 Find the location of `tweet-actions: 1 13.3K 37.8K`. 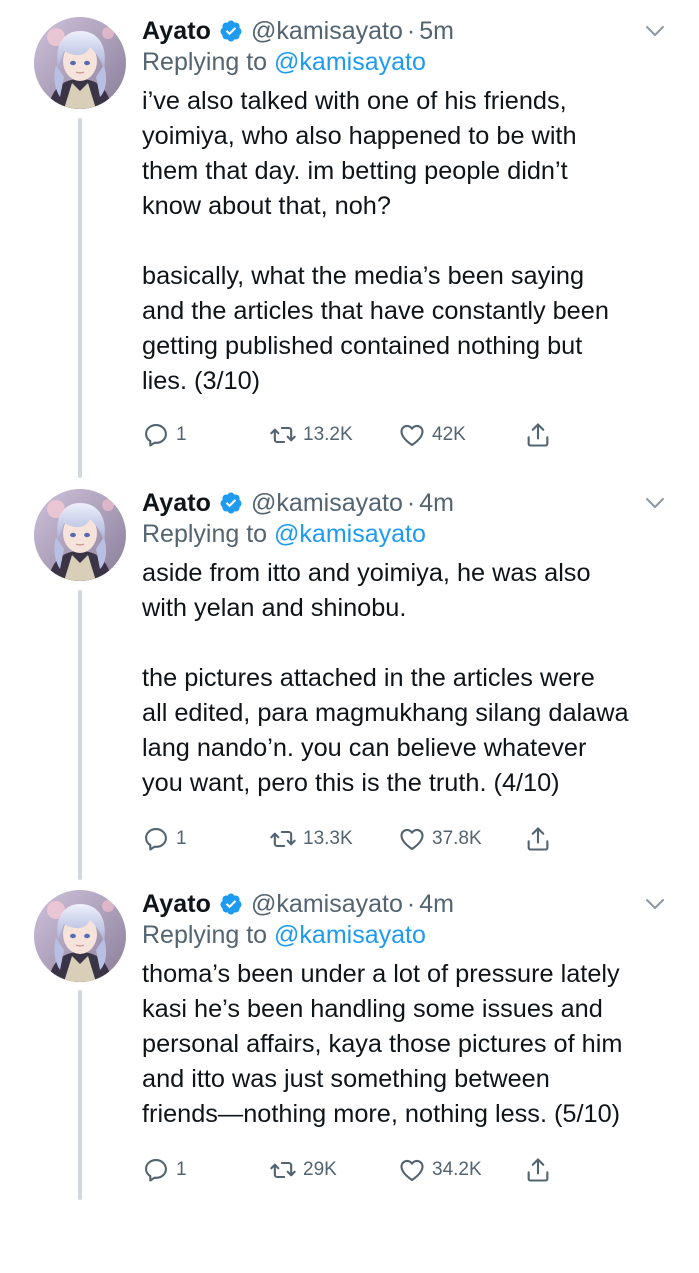

tweet-actions: 1 13.3K 37.8K is located at coordinates (412, 840).